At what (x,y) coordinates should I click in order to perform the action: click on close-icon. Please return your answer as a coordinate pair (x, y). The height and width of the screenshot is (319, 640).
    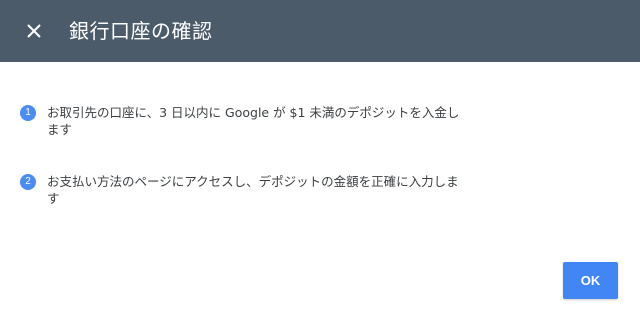
    Looking at the image, I should click on (34, 31).